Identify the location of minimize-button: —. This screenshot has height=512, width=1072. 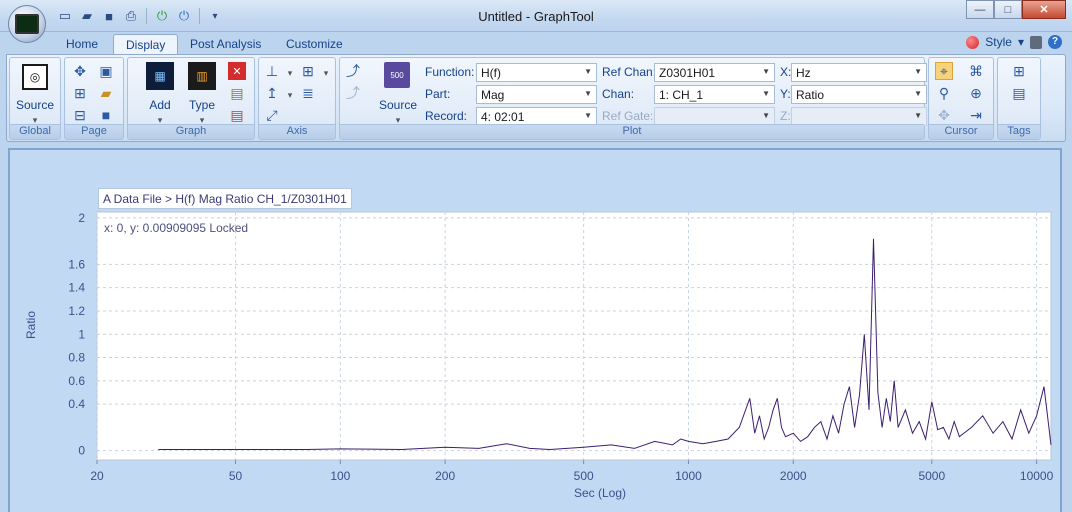
(980, 9).